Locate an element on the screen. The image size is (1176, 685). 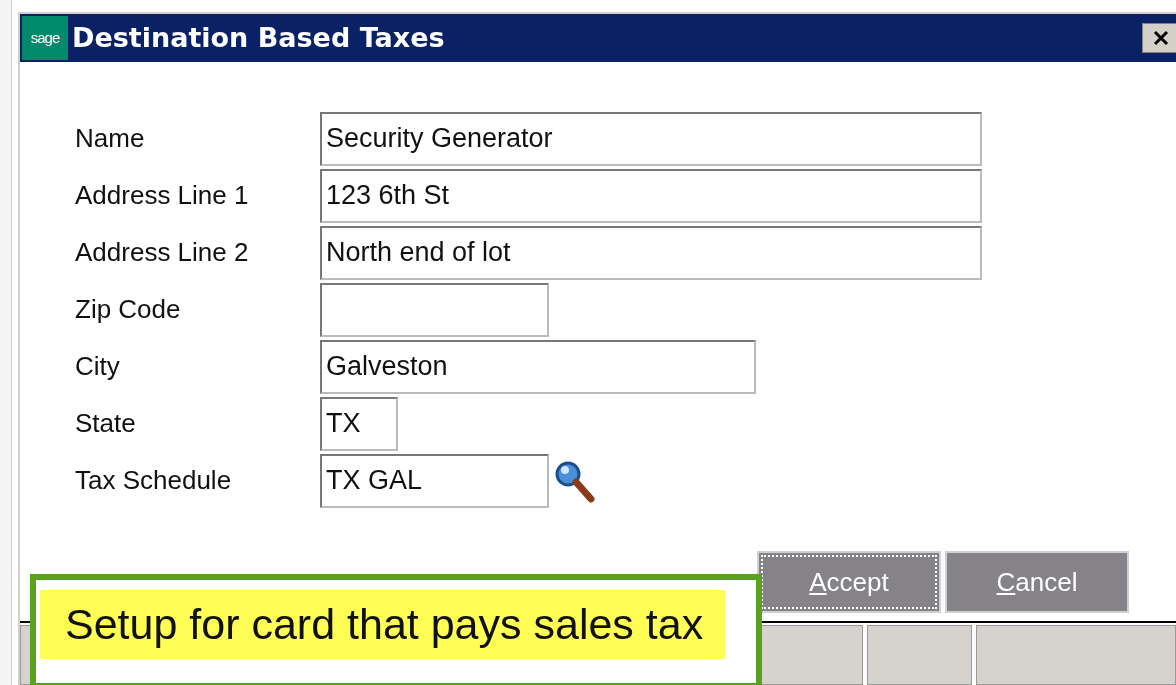
field-label: Name is located at coordinates (110, 138).